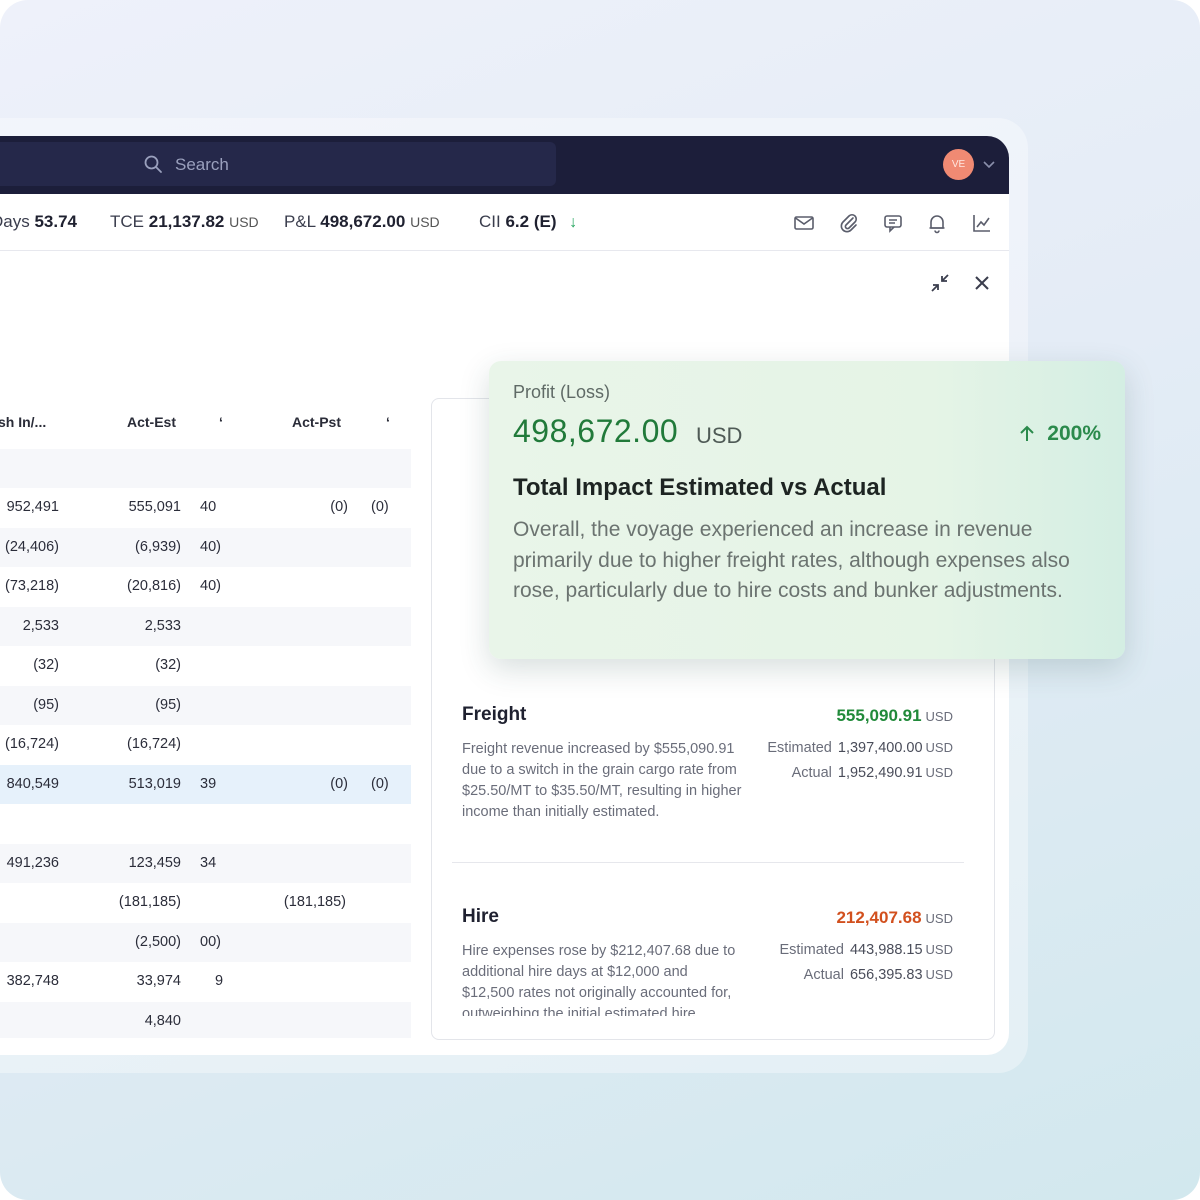  Describe the element at coordinates (880, 773) in the screenshot. I see `freight-actual-value: 1,952,490.91` at that location.